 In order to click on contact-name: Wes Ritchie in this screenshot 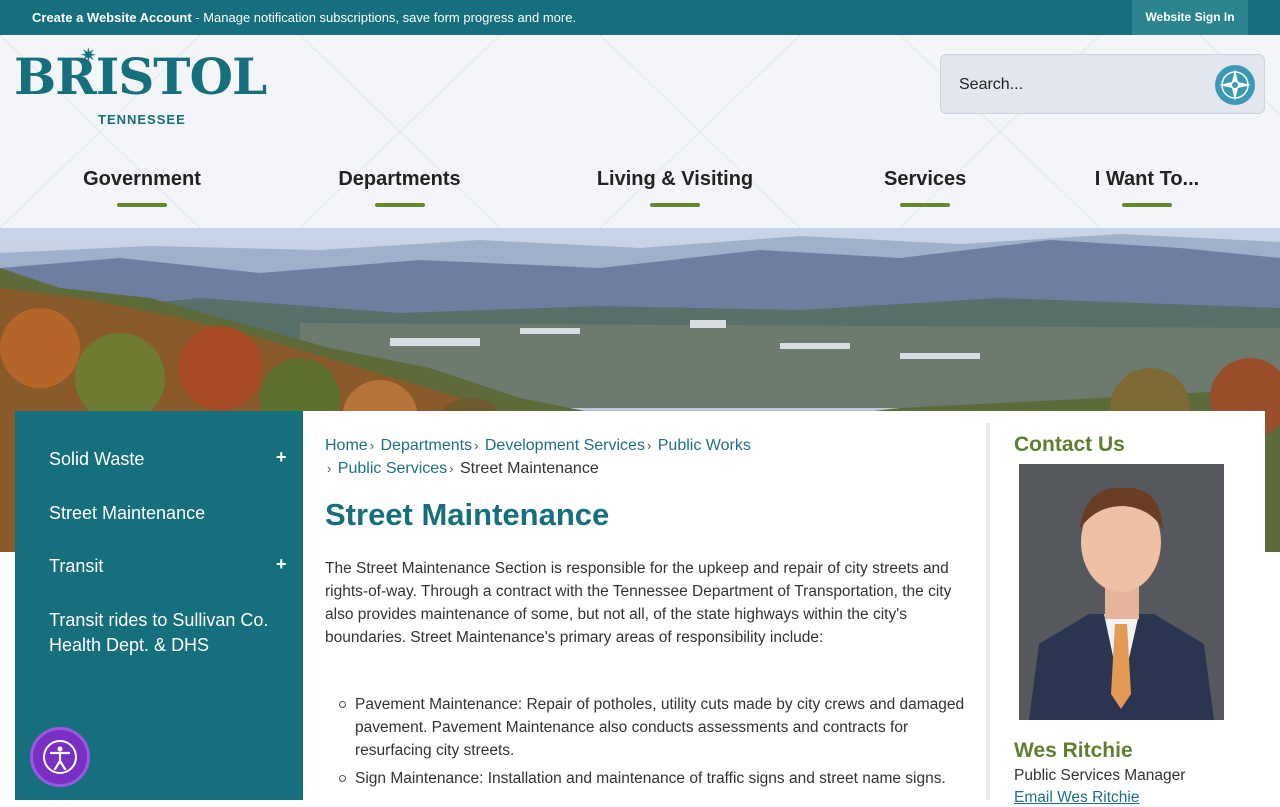, I will do `click(1073, 750)`.